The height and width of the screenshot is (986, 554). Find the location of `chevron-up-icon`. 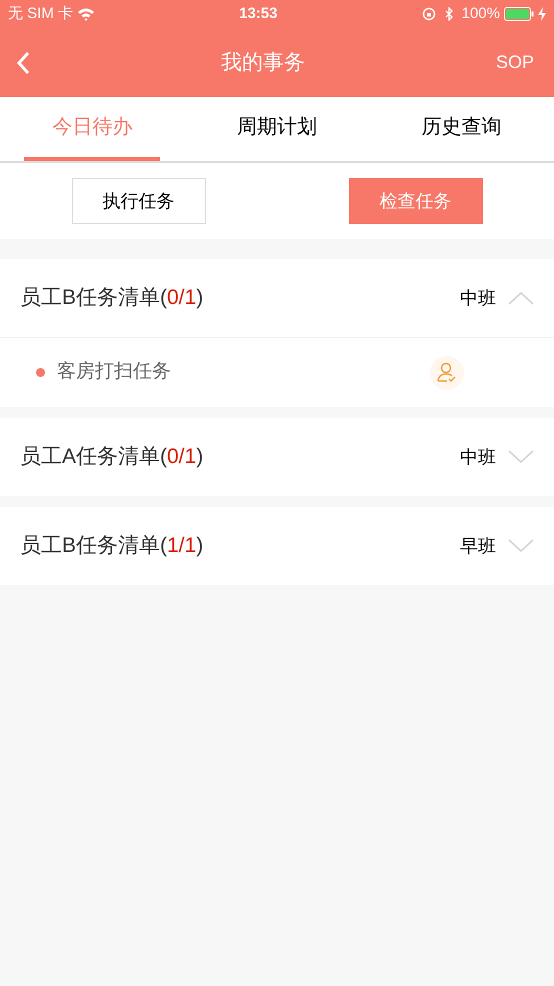

chevron-up-icon is located at coordinates (521, 298).